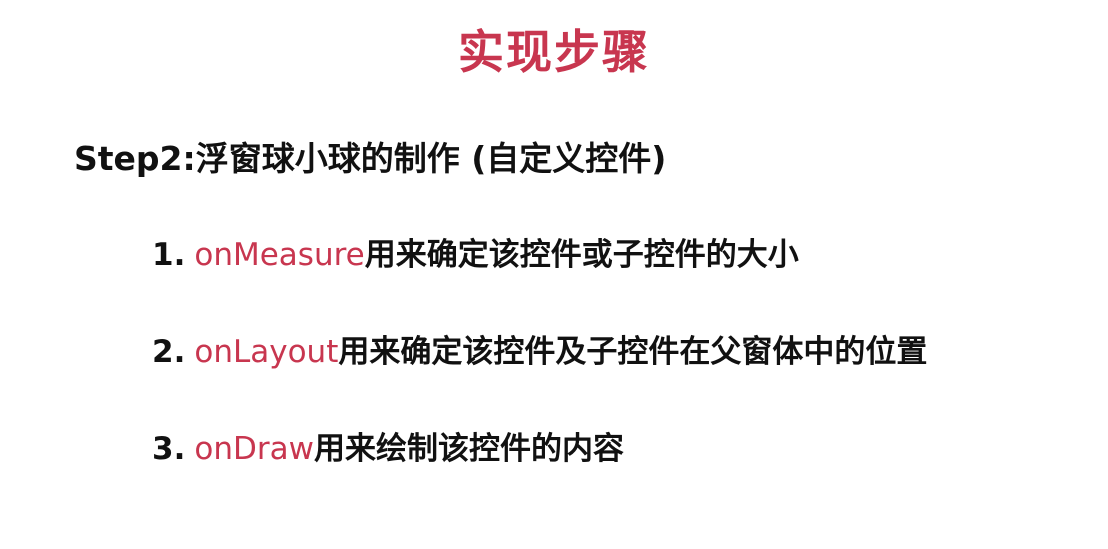 The width and height of the screenshot is (1108, 549). I want to click on slide-title: 实现步骤, so click(554, 52).